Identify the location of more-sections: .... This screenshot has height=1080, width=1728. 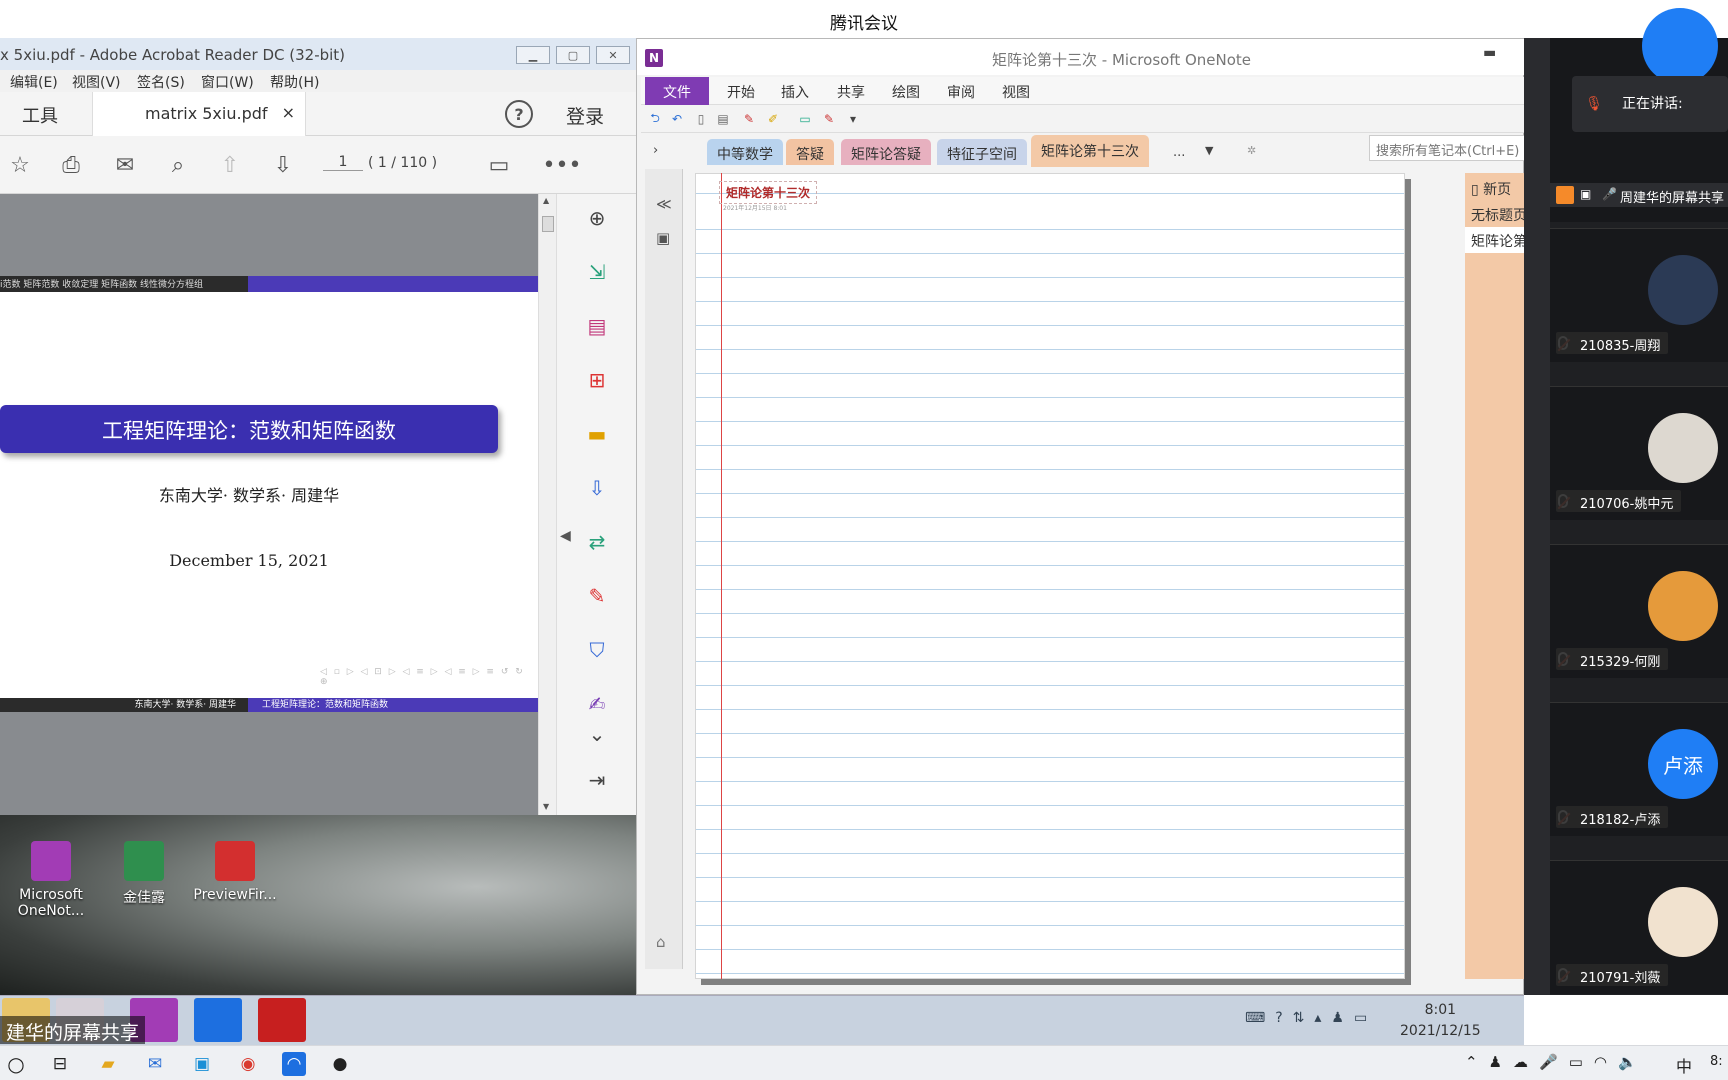
(1179, 152).